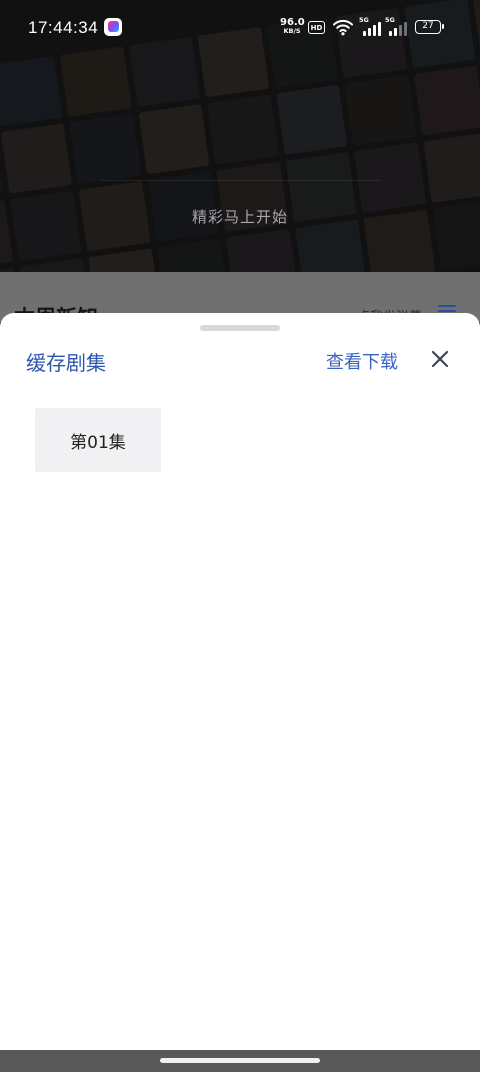 This screenshot has width=480, height=1072. What do you see at coordinates (292, 31) in the screenshot?
I see `network-speed-unit: KB/S` at bounding box center [292, 31].